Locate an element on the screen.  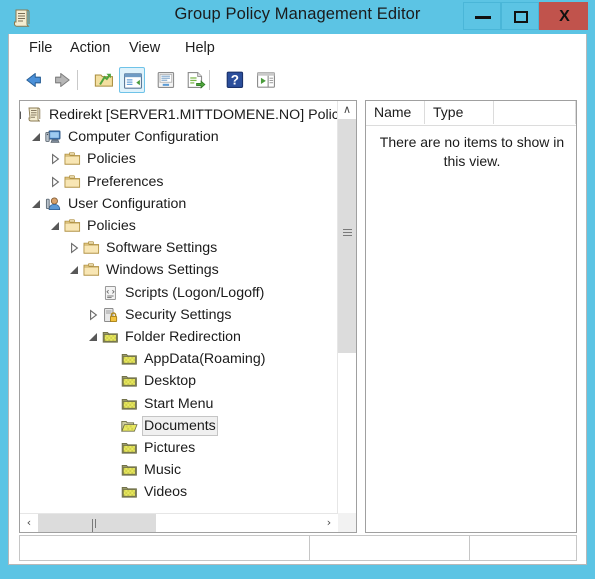
folder-up-icon is located at coordinates (104, 82).